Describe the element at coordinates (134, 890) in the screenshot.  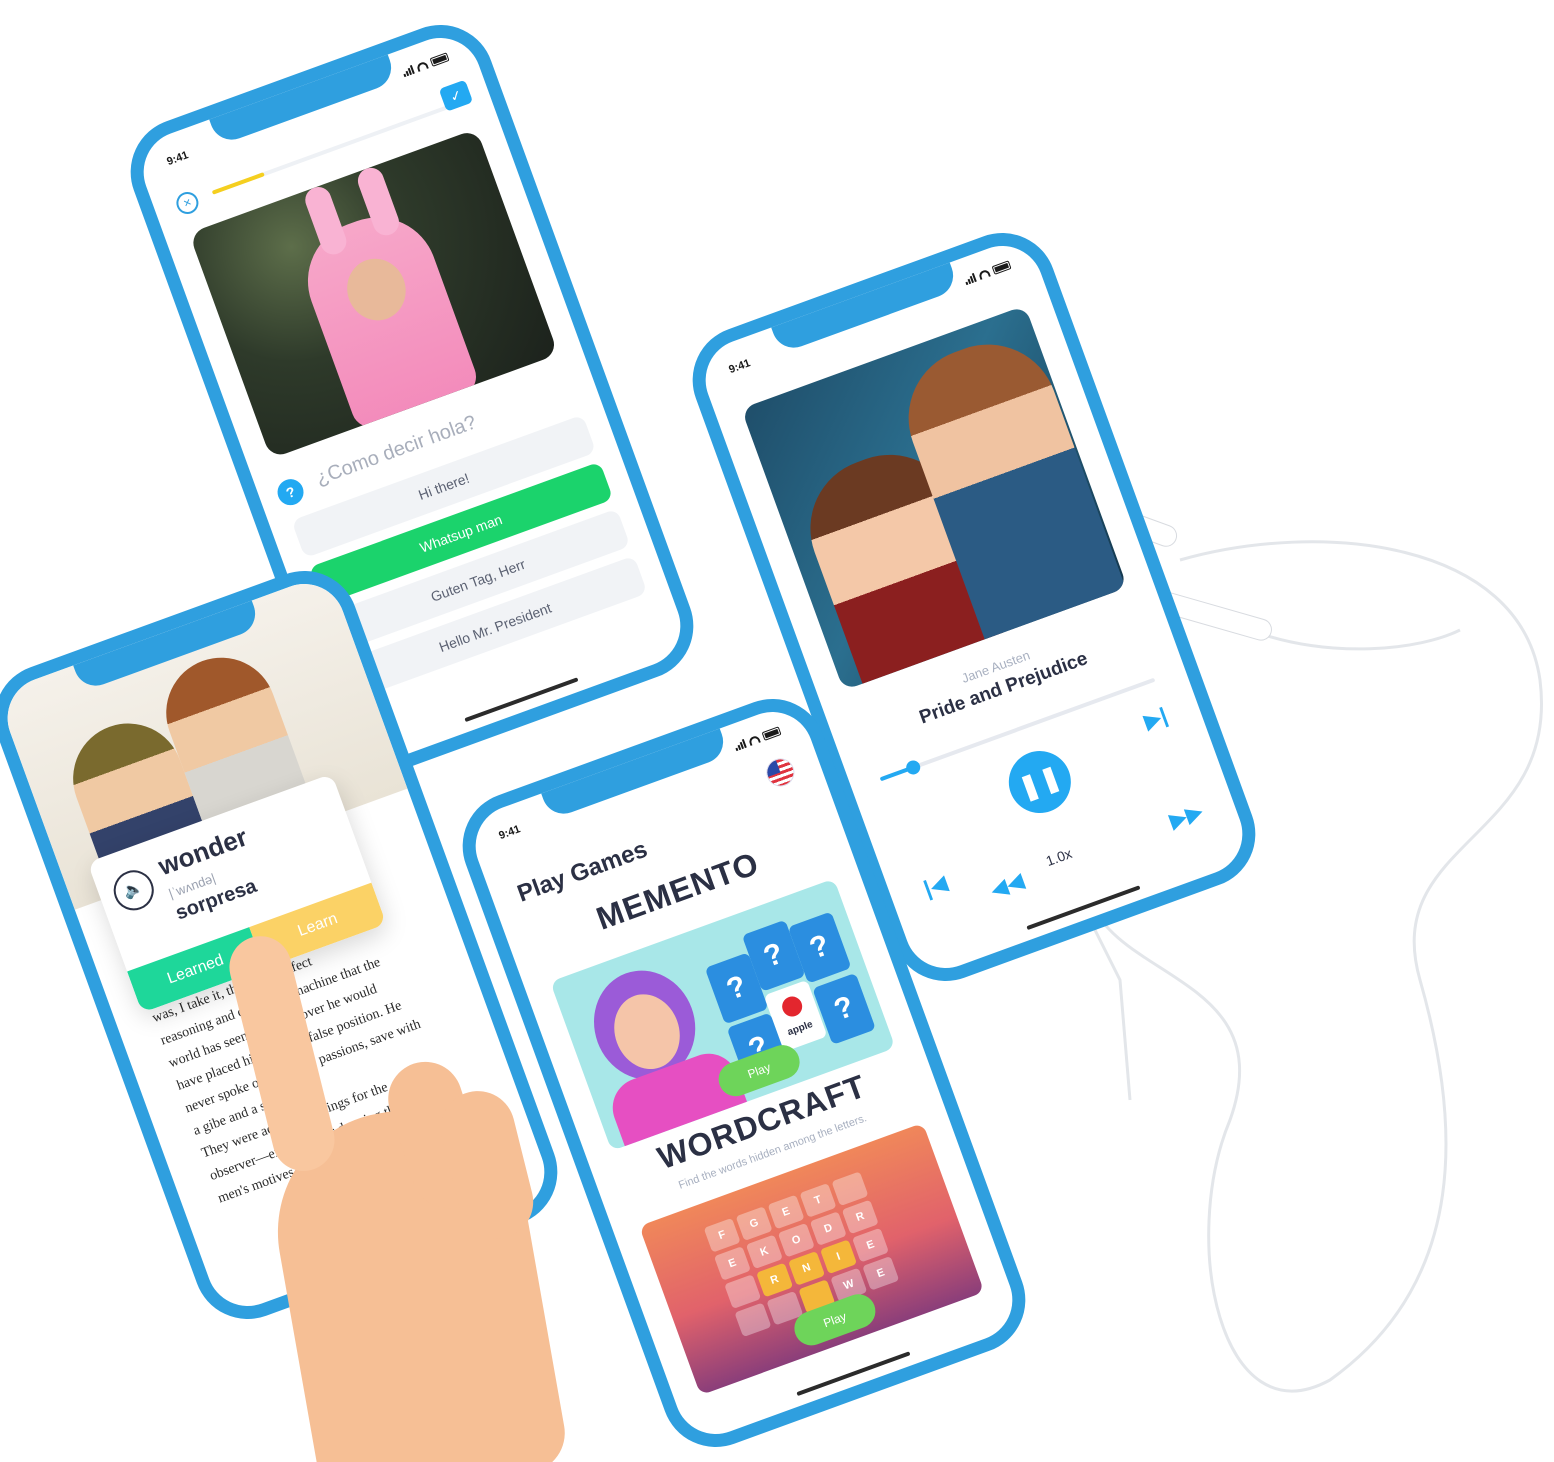
I see `speaker-icon: 🔈` at that location.